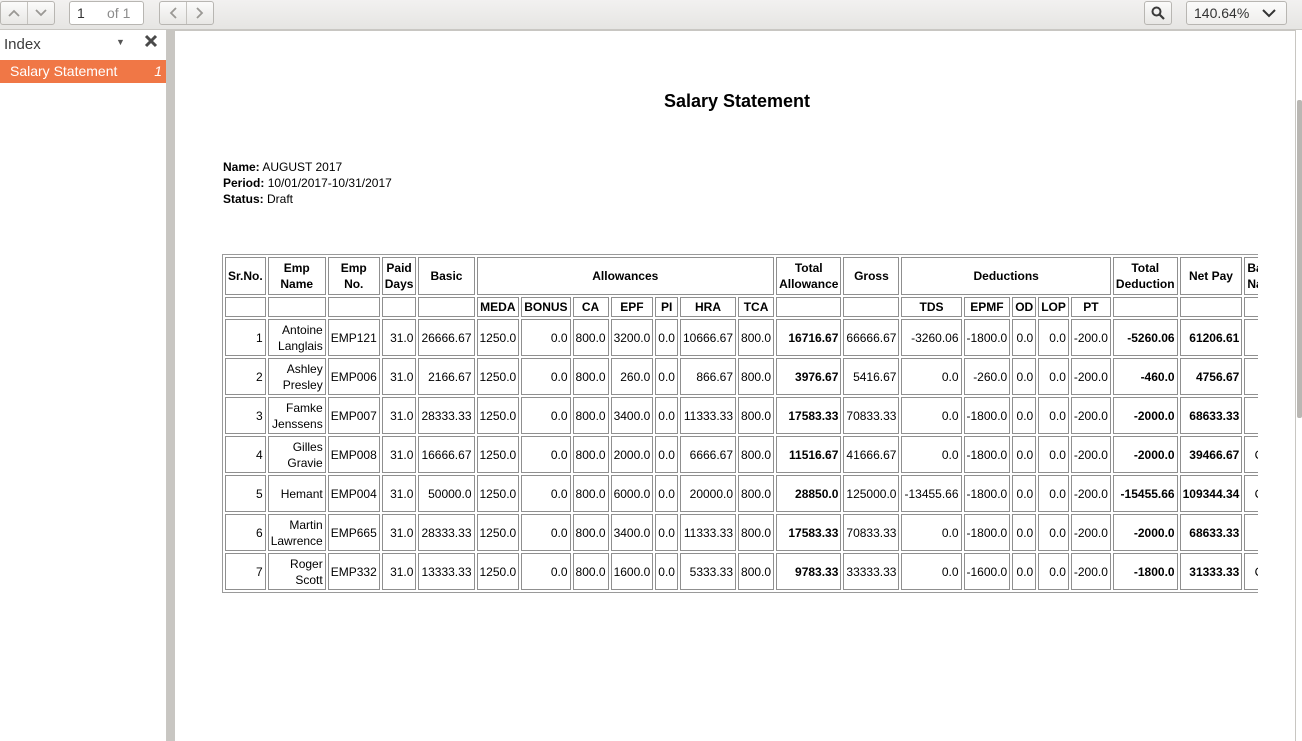  What do you see at coordinates (632, 415) in the screenshot?
I see `table-cell: 3400.0` at bounding box center [632, 415].